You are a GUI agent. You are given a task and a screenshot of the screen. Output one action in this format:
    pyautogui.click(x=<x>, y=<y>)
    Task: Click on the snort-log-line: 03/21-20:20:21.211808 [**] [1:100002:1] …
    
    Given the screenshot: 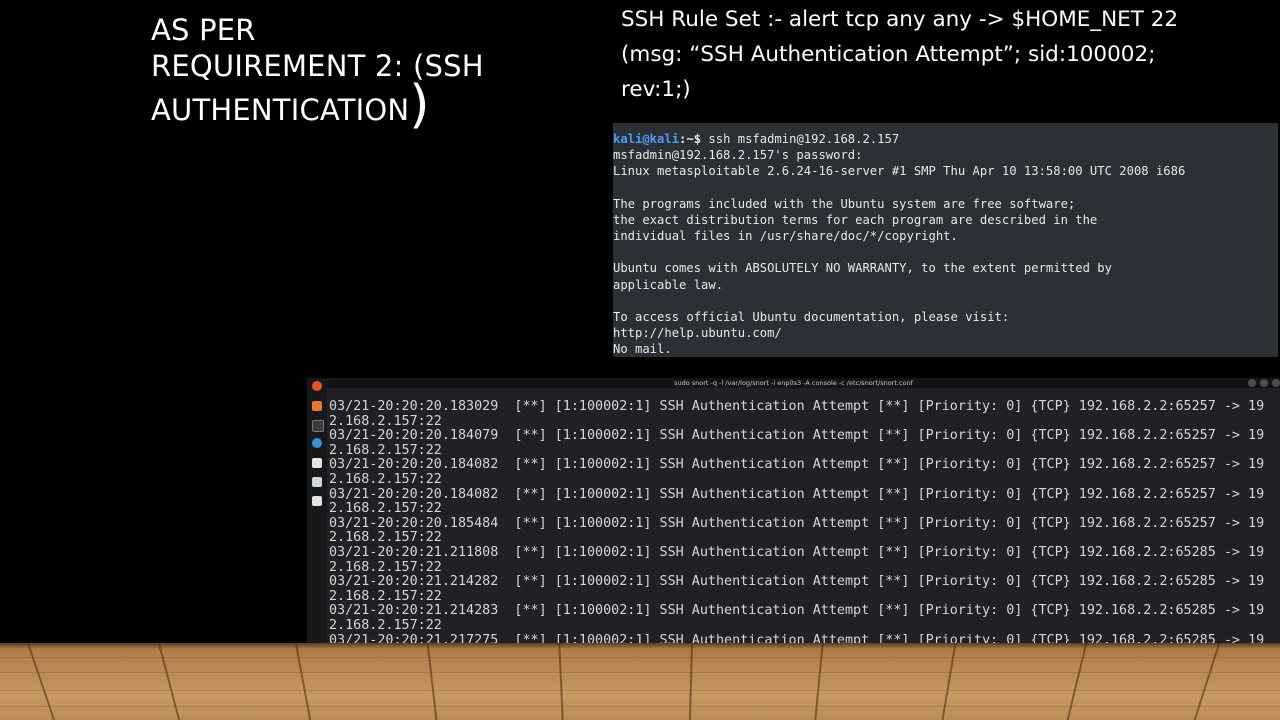 What is the action you would take?
    pyautogui.click(x=797, y=552)
    